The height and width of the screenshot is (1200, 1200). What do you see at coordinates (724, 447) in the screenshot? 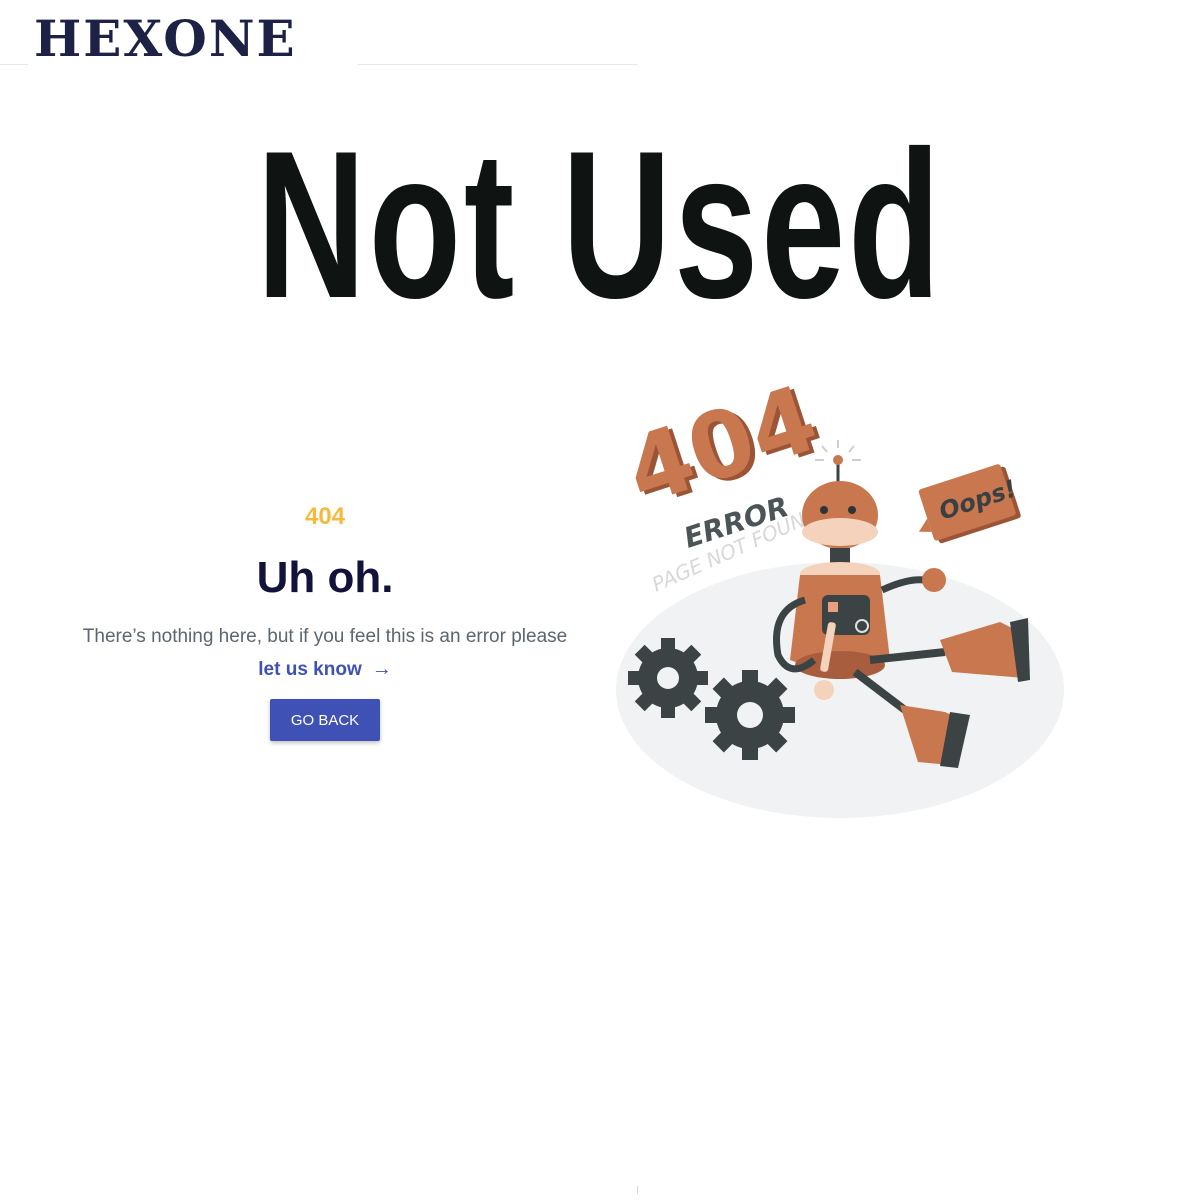
I see `404-number: 404 404` at bounding box center [724, 447].